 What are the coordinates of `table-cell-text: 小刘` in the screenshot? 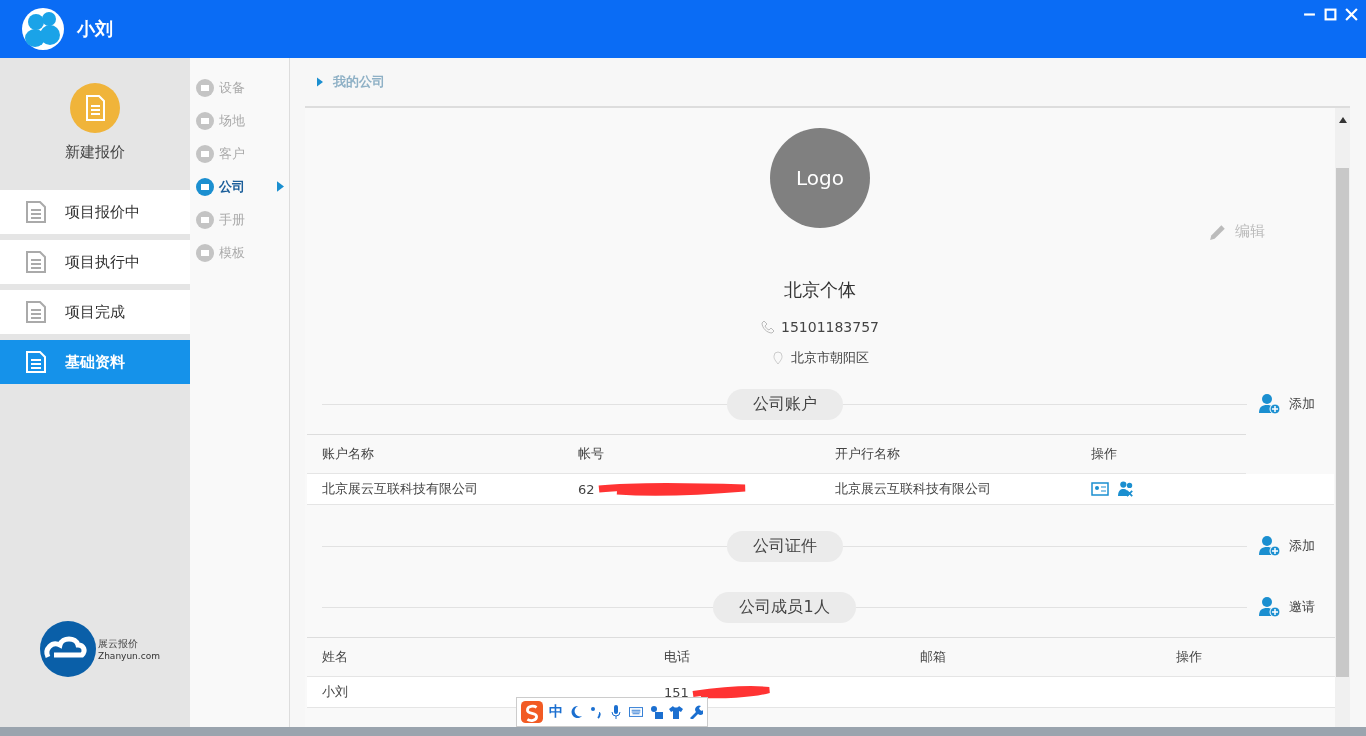 It's located at (335, 692).